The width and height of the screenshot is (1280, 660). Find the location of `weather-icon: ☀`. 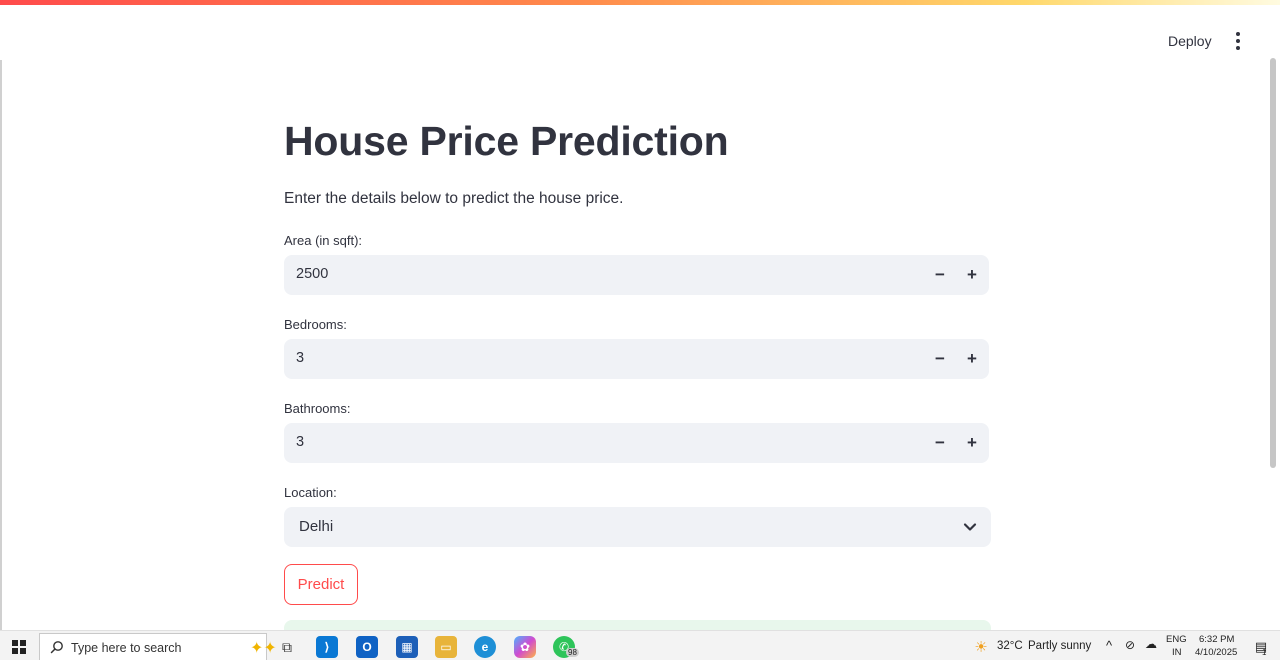

weather-icon: ☀ is located at coordinates (981, 647).